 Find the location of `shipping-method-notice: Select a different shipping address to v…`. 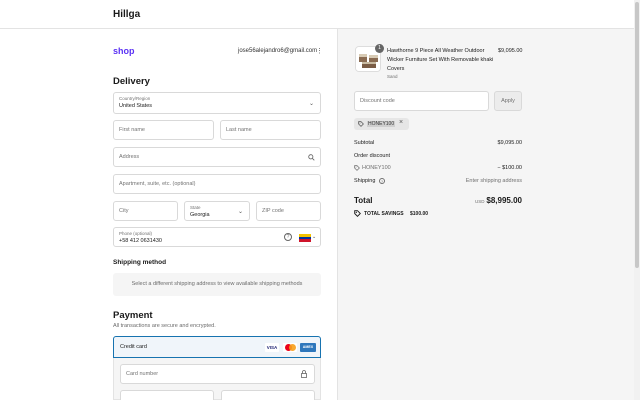

shipping-method-notice: Select a different shipping address to v… is located at coordinates (217, 284).